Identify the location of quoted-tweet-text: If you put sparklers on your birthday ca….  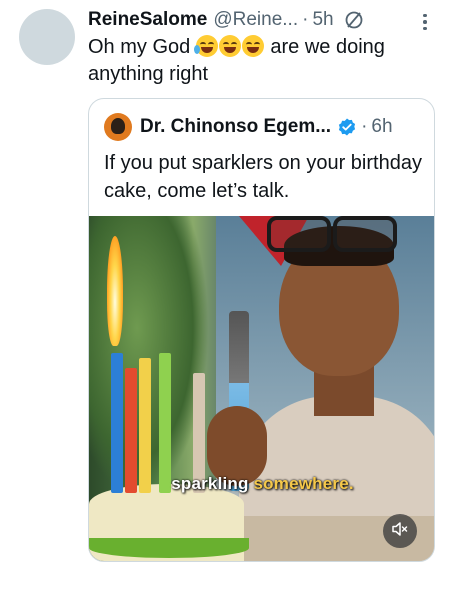
(263, 177).